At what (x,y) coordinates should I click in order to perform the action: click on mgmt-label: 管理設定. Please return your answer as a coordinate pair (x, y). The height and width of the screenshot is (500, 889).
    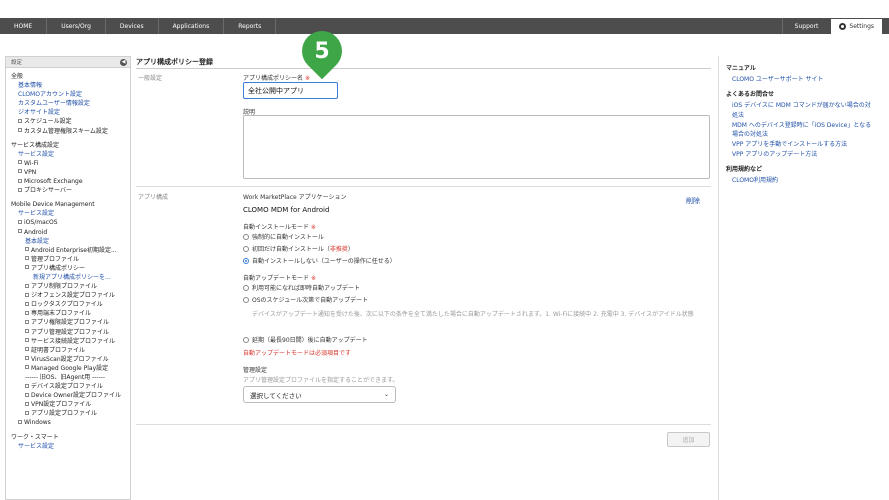
    Looking at the image, I should click on (255, 370).